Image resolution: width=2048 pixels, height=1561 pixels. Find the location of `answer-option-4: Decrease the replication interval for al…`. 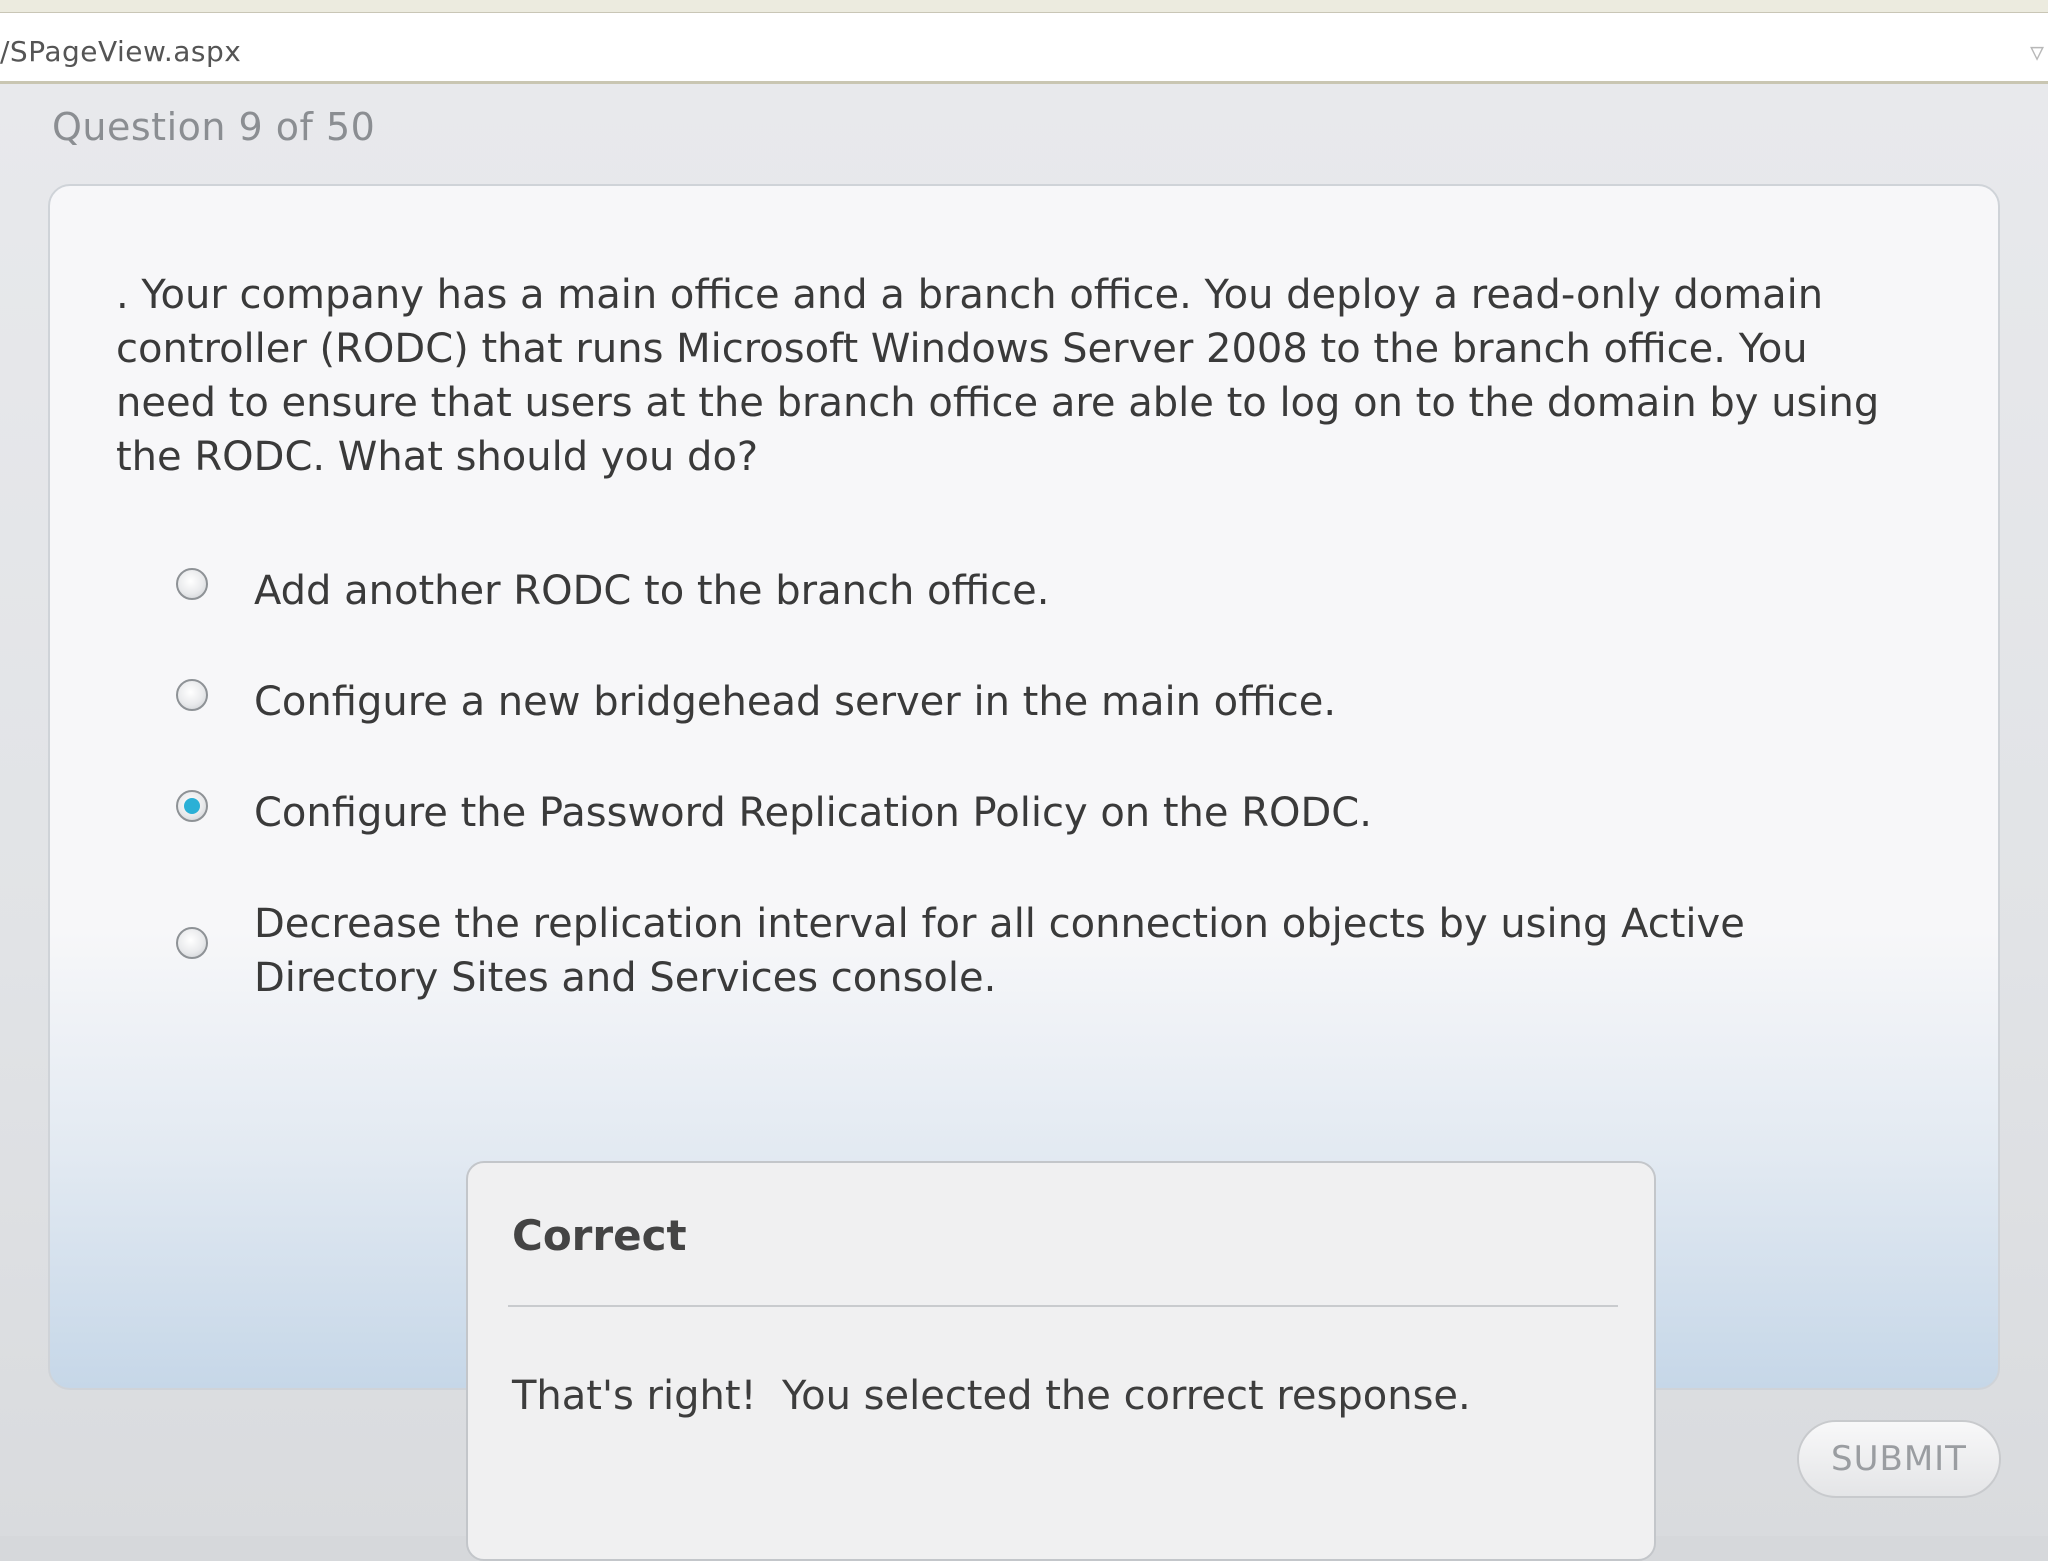

answer-option-4: Decrease the replication interval for al… is located at coordinates (995, 951).